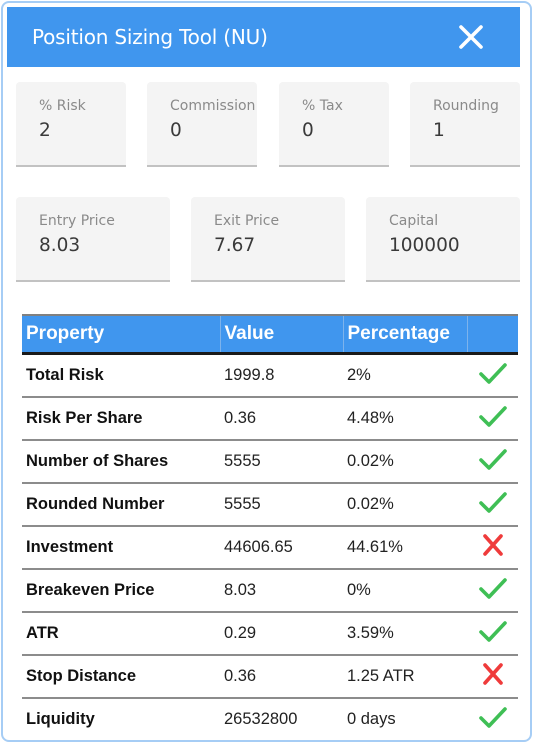 This screenshot has height=746, width=537. I want to click on dialog-header: Position Sizing Tool (NU), so click(263, 37).